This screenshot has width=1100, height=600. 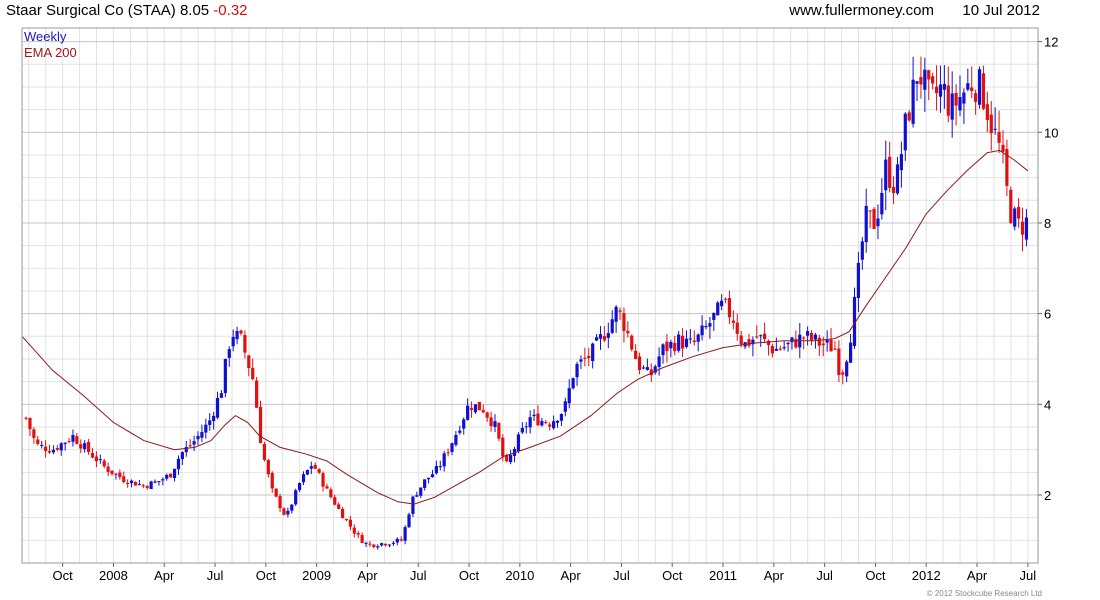 I want to click on y-tick-label: 4, so click(x=1047, y=404).